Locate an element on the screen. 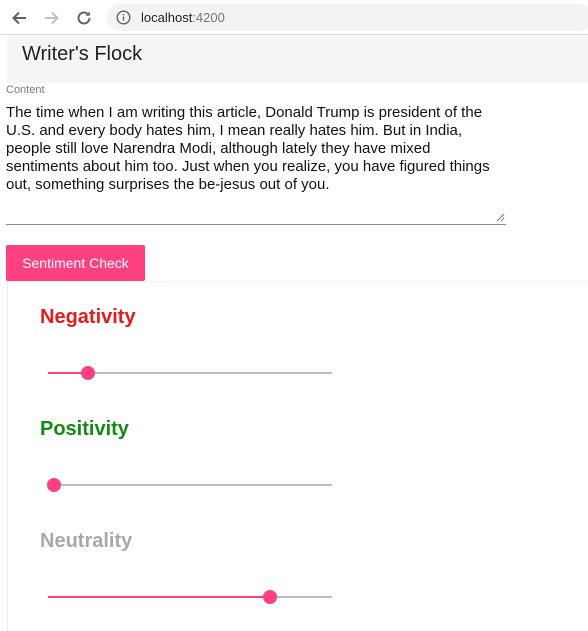 This screenshot has height=631, width=588. info-icon is located at coordinates (123, 17).